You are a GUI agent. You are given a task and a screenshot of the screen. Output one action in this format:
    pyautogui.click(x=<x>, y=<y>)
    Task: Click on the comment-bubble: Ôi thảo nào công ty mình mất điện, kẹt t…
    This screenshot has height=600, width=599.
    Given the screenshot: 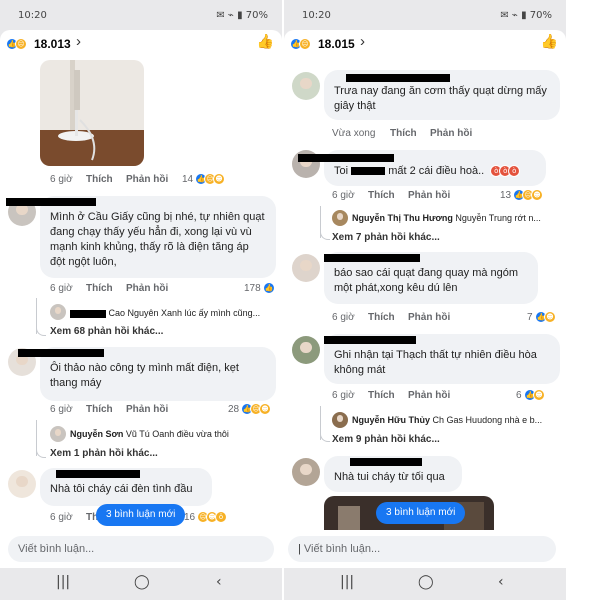 What is the action you would take?
    pyautogui.click(x=147, y=374)
    